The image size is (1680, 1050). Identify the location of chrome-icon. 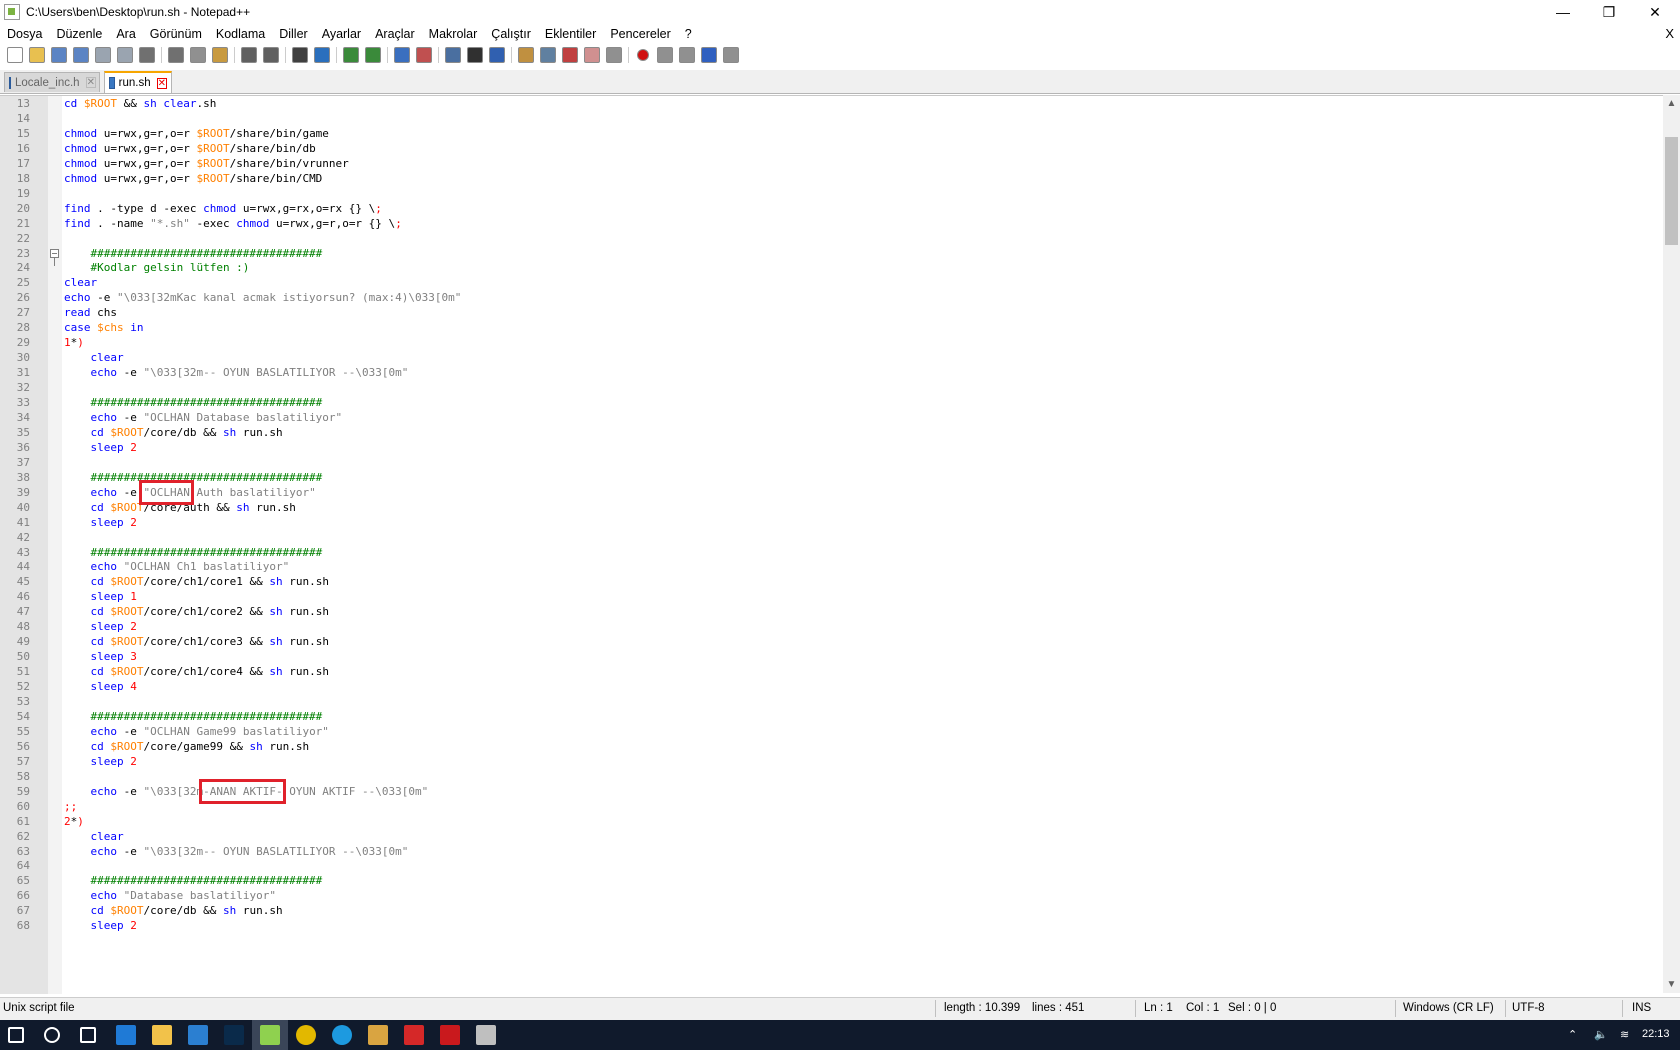
(306, 1035).